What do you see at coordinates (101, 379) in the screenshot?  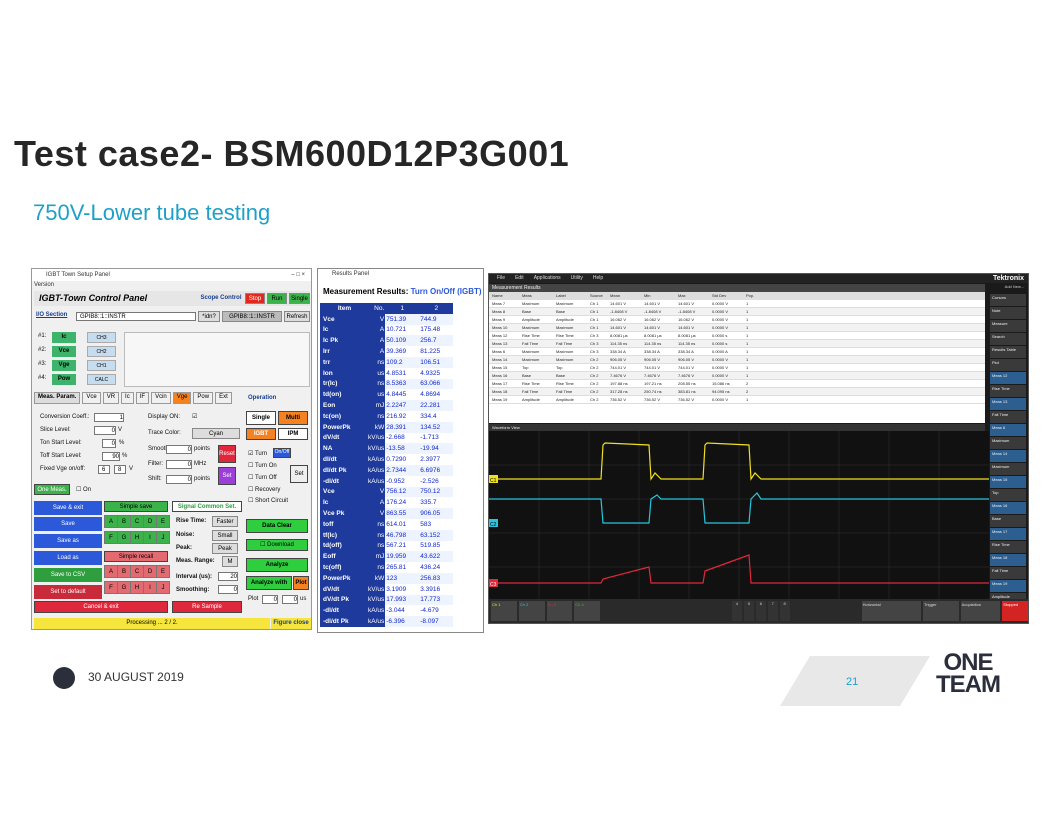 I see `channel-source: CALC` at bounding box center [101, 379].